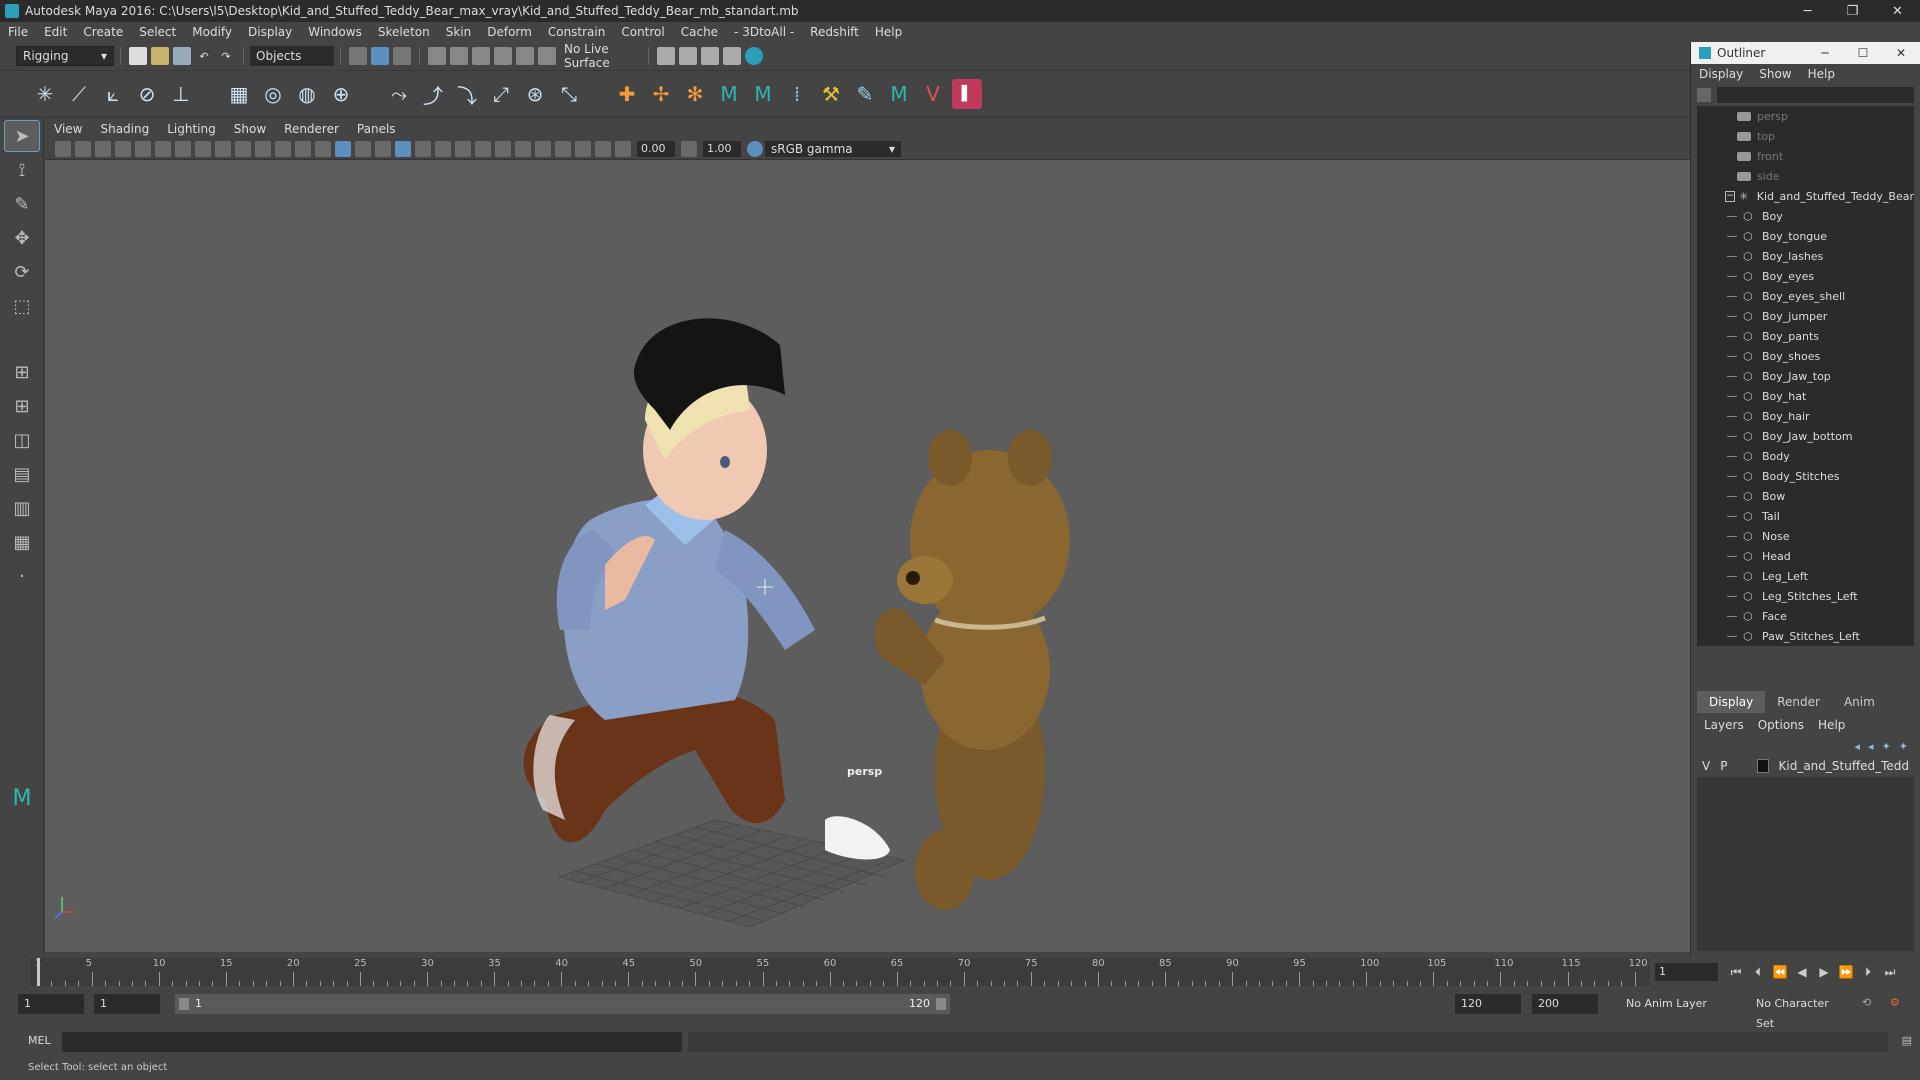 This screenshot has width=1920, height=1080. I want to click on auto-key-icon: ⟲, so click(1866, 1002).